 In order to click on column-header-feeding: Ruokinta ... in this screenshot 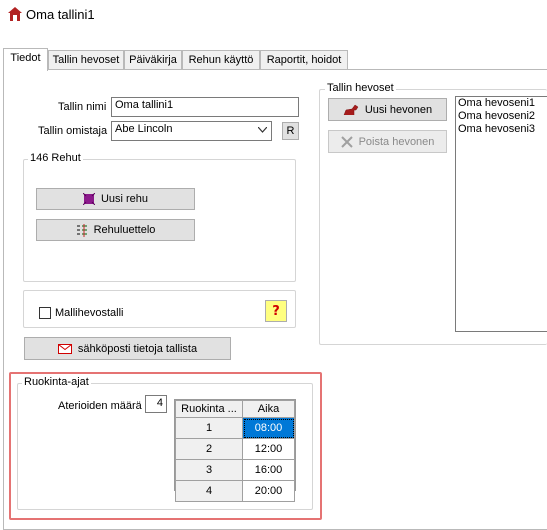, I will do `click(209, 409)`.